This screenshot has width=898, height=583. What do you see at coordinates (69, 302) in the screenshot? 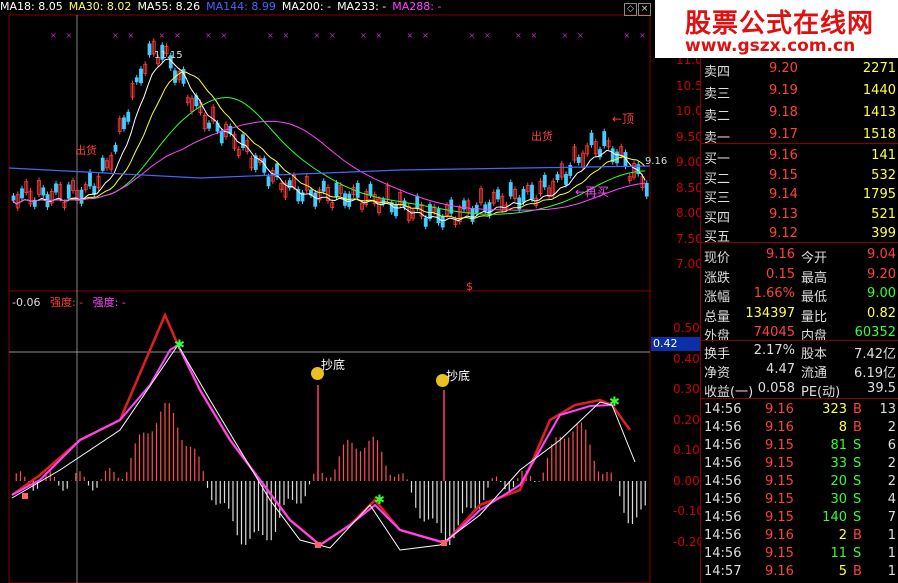
I see `indicator-legend: -0.06 强度: - 强度: -` at bounding box center [69, 302].